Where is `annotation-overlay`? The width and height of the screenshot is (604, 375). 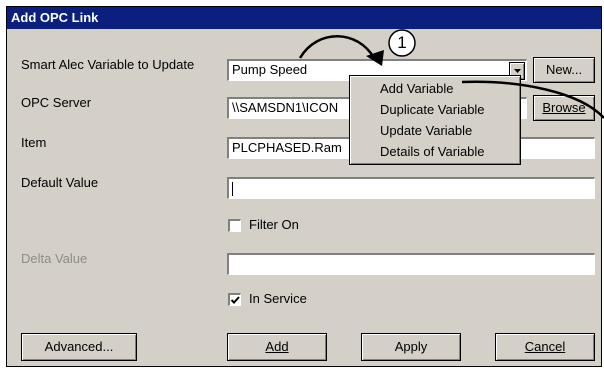 annotation-overlay is located at coordinates (451, 74).